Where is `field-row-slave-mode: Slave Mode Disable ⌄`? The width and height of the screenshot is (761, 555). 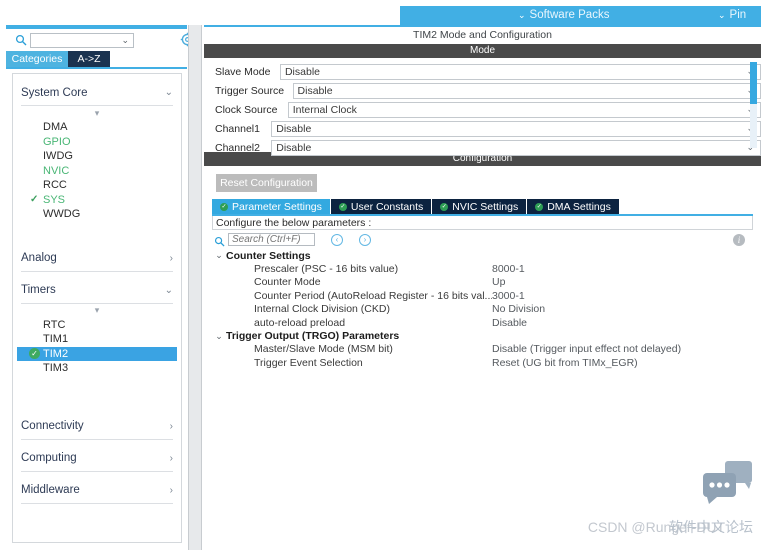 field-row-slave-mode: Slave Mode Disable ⌄ is located at coordinates (482, 72).